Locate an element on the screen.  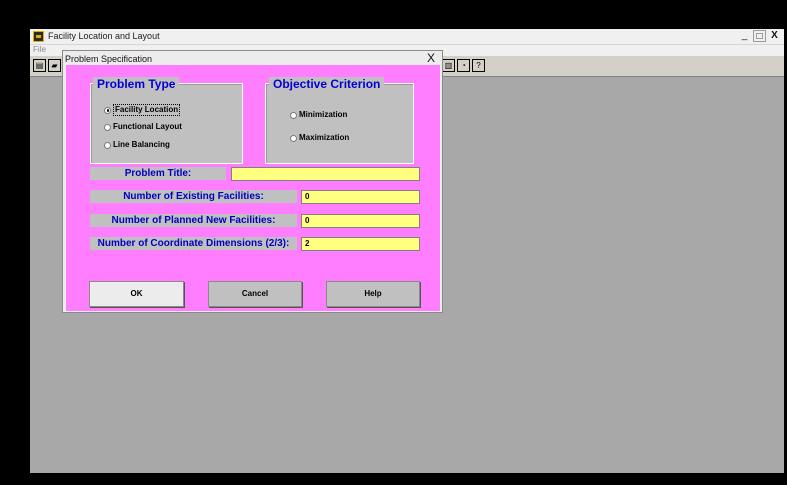
app-icon is located at coordinates (38, 36).